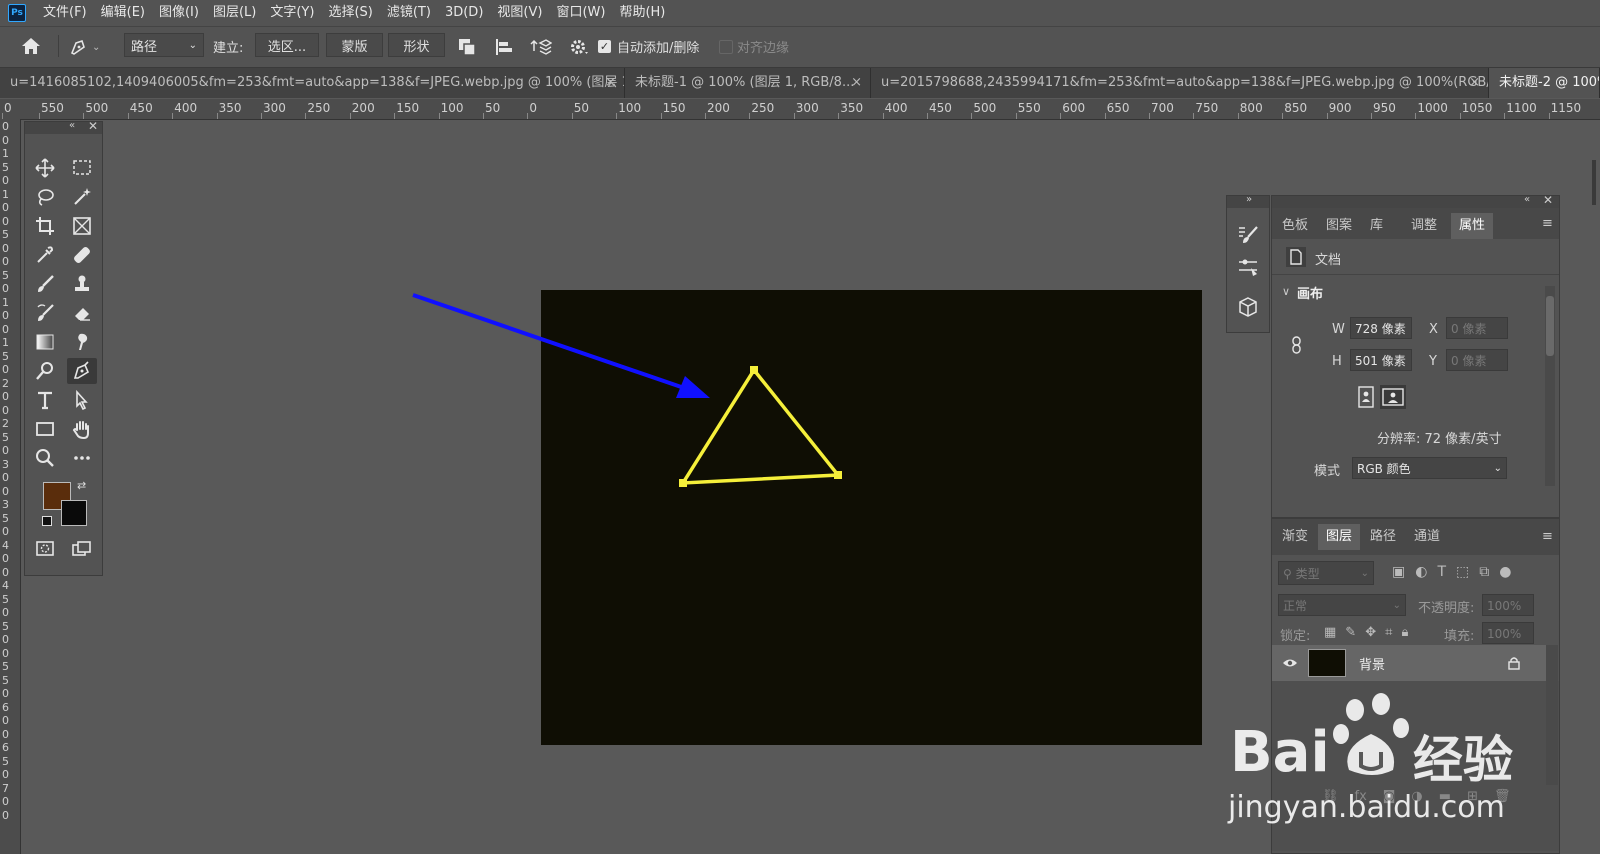 This screenshot has width=1600, height=854. What do you see at coordinates (45, 168) in the screenshot?
I see `move-tool-icon` at bounding box center [45, 168].